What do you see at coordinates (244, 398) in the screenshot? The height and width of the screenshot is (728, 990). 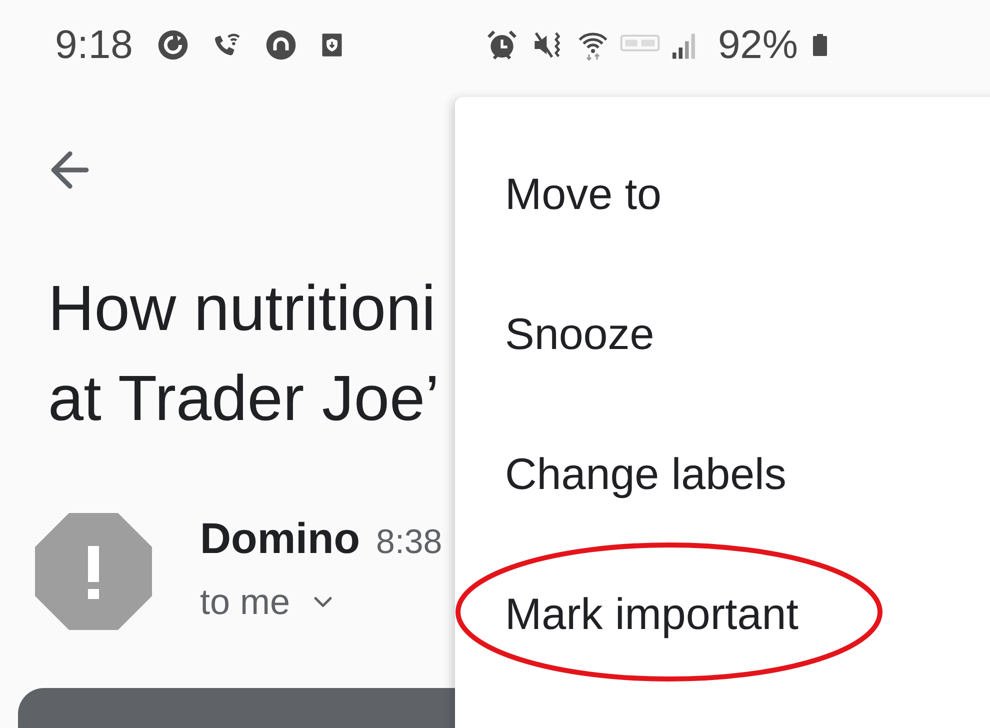 I see `email-subject: at Trader Joe’` at bounding box center [244, 398].